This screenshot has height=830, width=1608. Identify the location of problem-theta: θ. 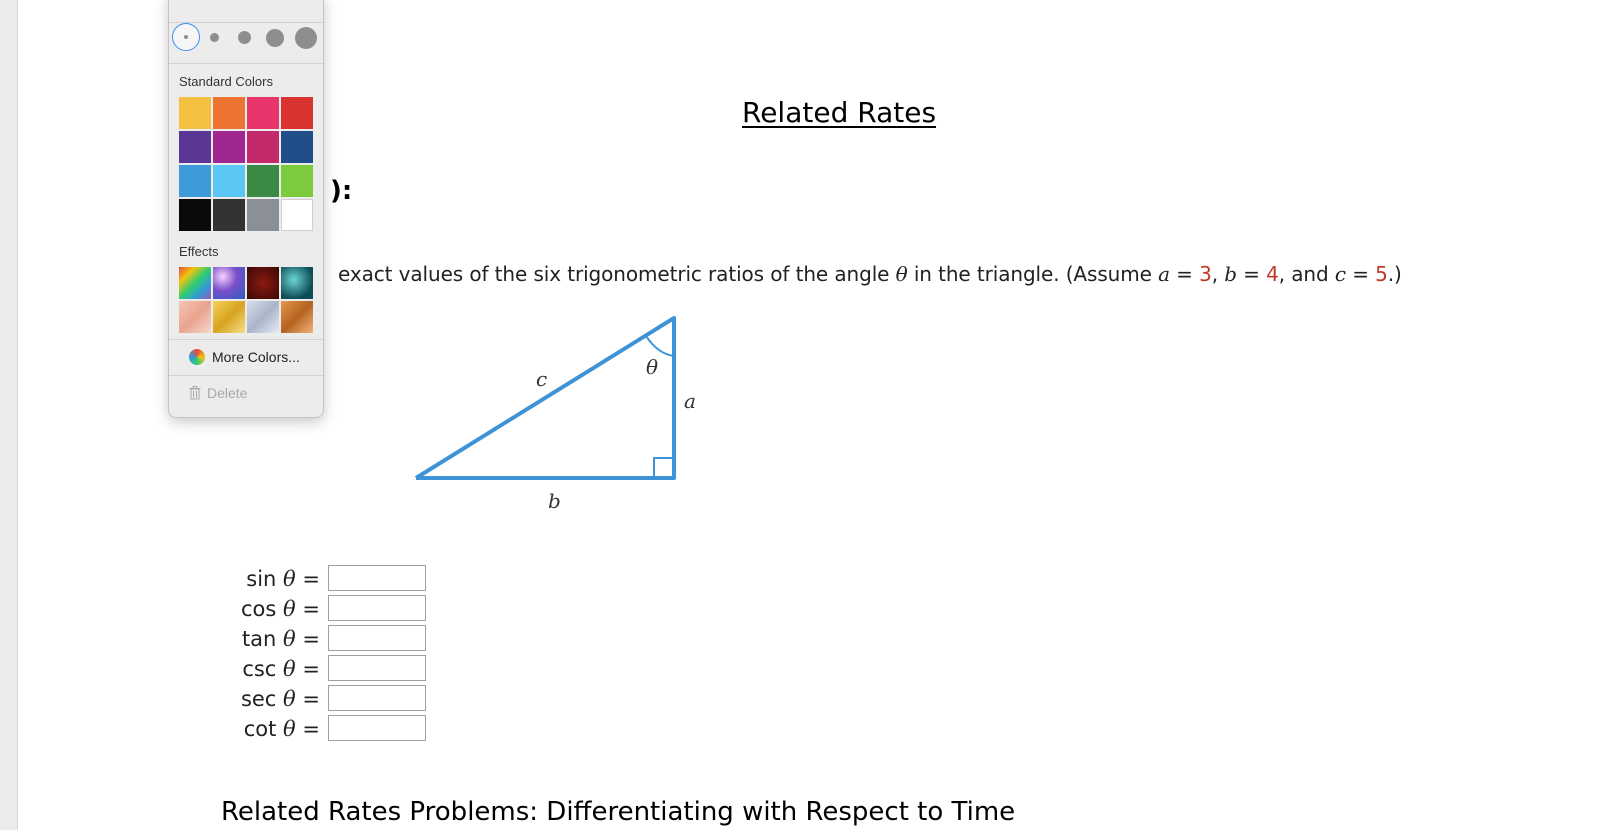
(901, 274).